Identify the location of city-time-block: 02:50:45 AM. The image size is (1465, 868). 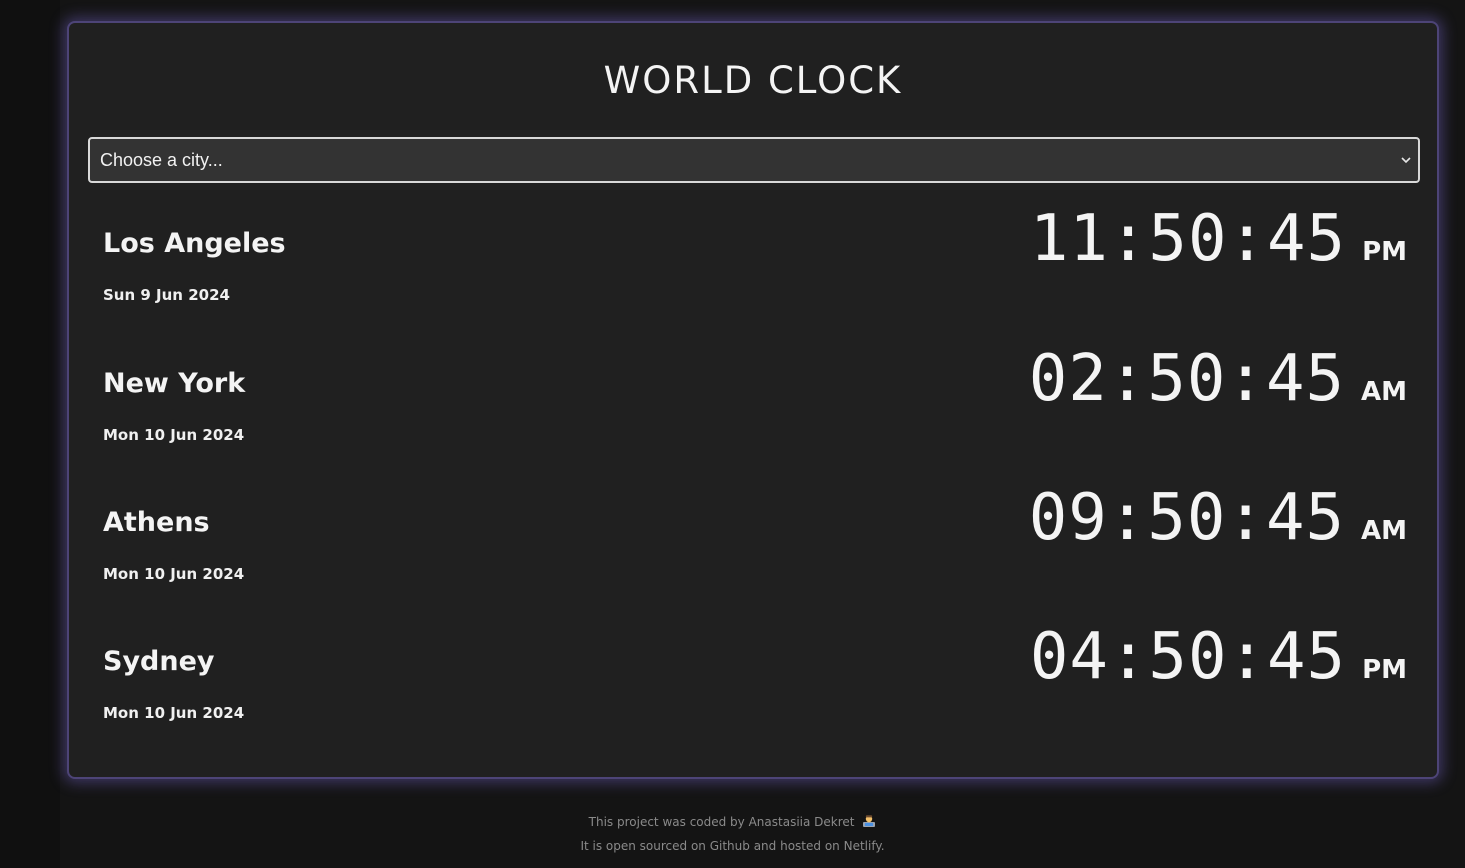
(1218, 379).